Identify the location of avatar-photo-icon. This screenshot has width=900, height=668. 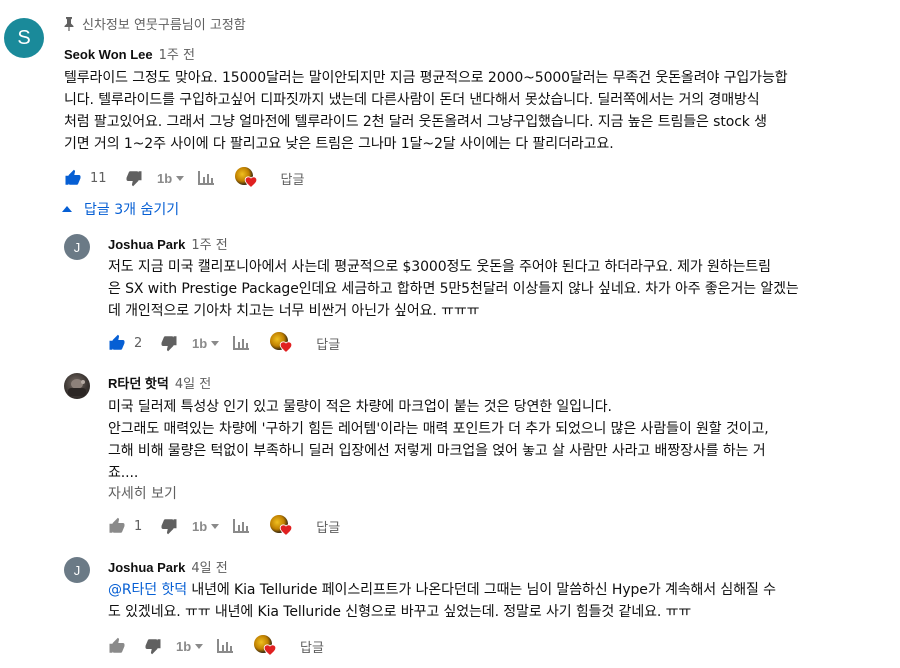
(77, 387).